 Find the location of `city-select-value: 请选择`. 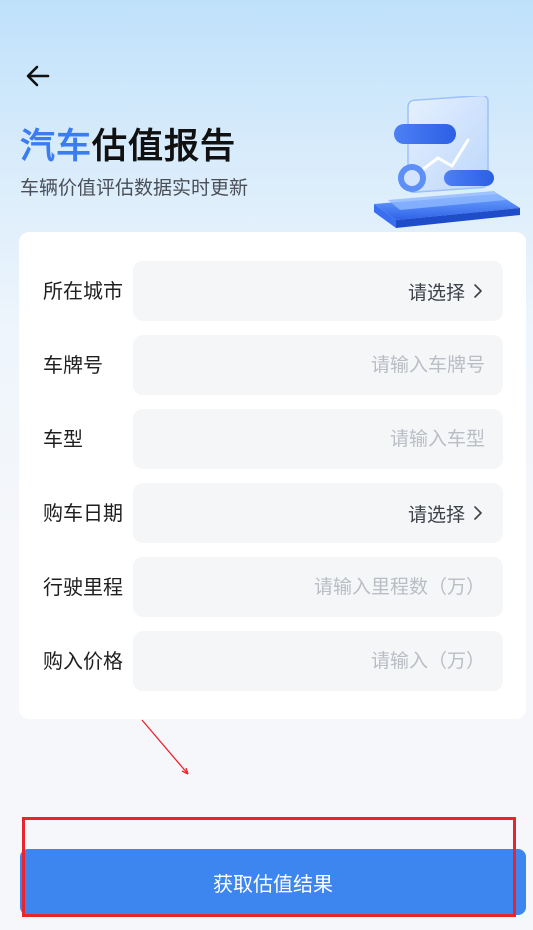

city-select-value: 请选择 is located at coordinates (436, 292).